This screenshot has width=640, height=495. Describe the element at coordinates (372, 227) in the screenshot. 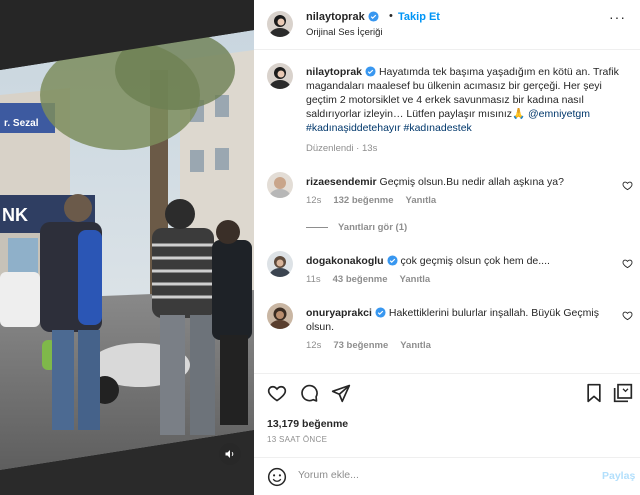

I see `view-replies-label: Yanıtları gör (1)` at that location.